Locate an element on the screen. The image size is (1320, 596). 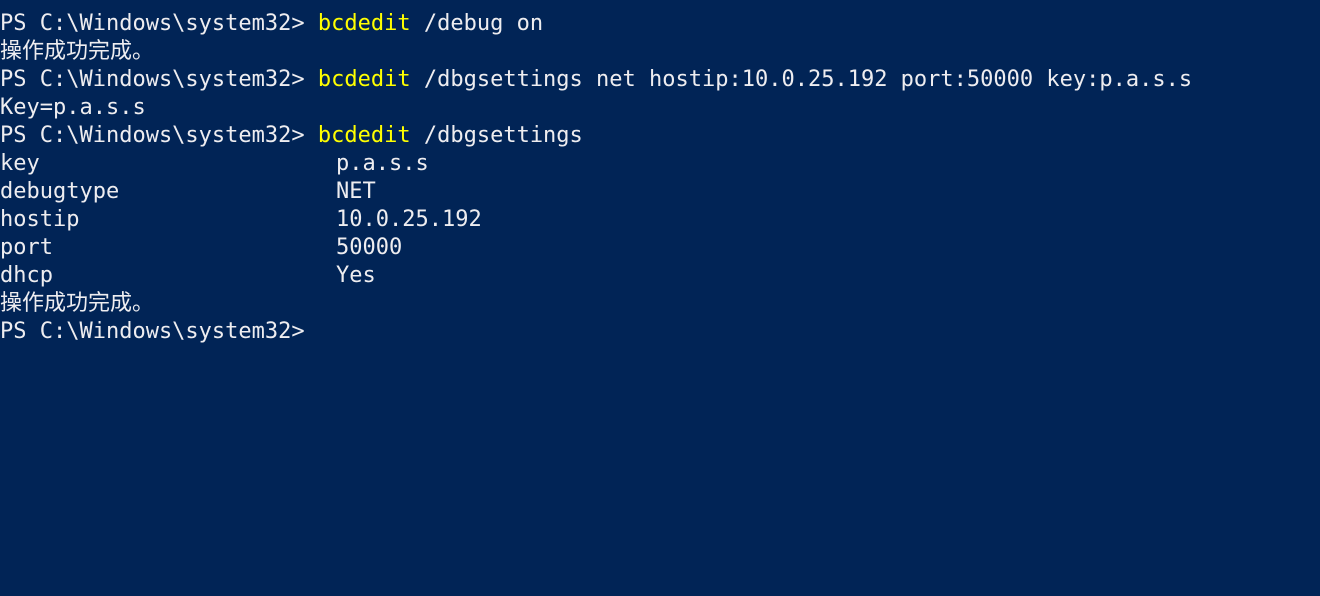
setting-key: hostip is located at coordinates (40, 219).